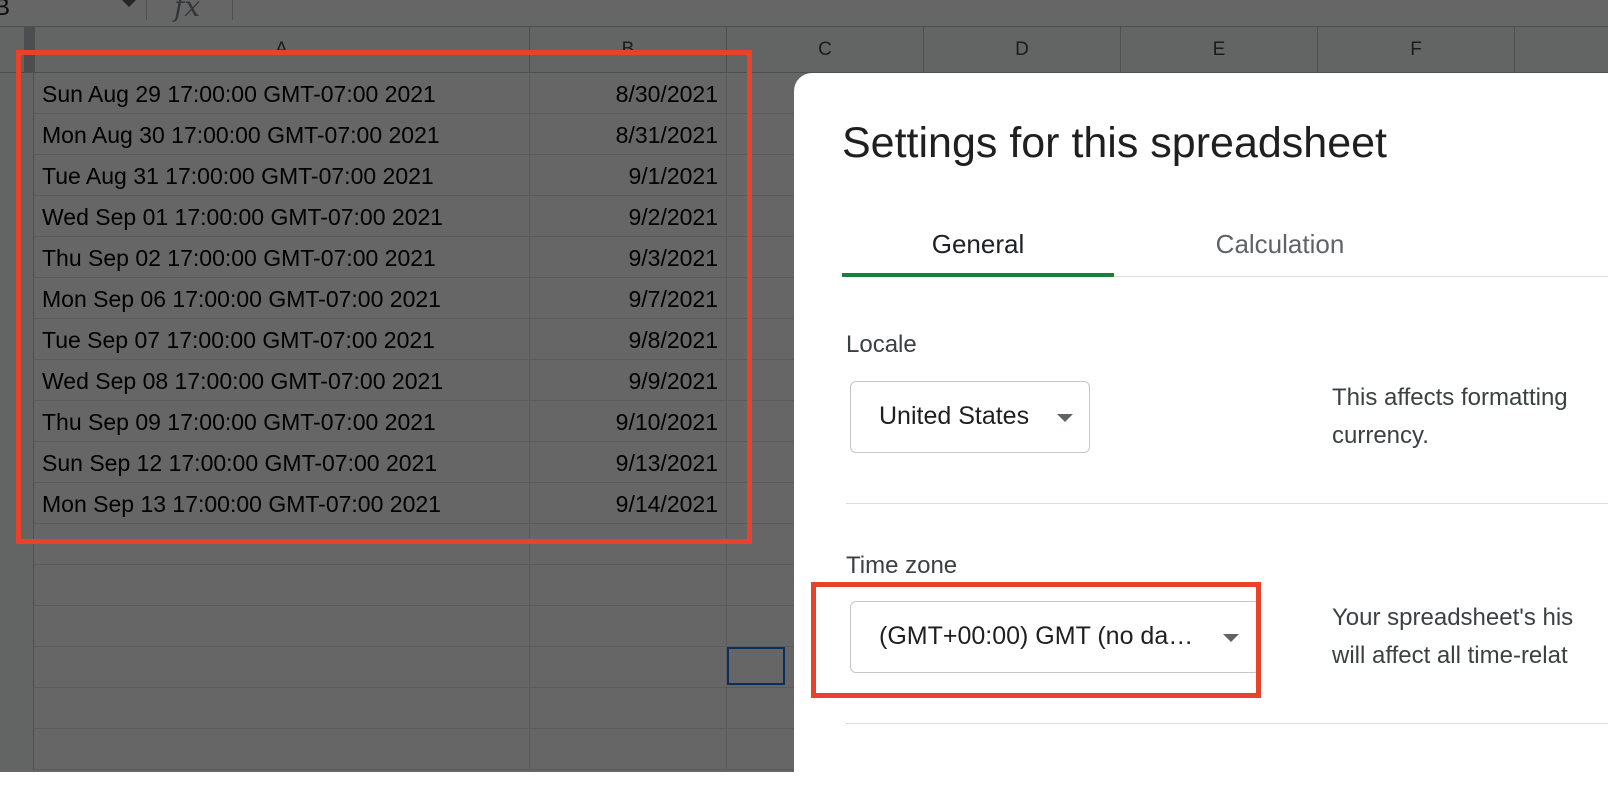 The width and height of the screenshot is (1608, 793). Describe the element at coordinates (1065, 418) in the screenshot. I see `chevron-down-icon` at that location.